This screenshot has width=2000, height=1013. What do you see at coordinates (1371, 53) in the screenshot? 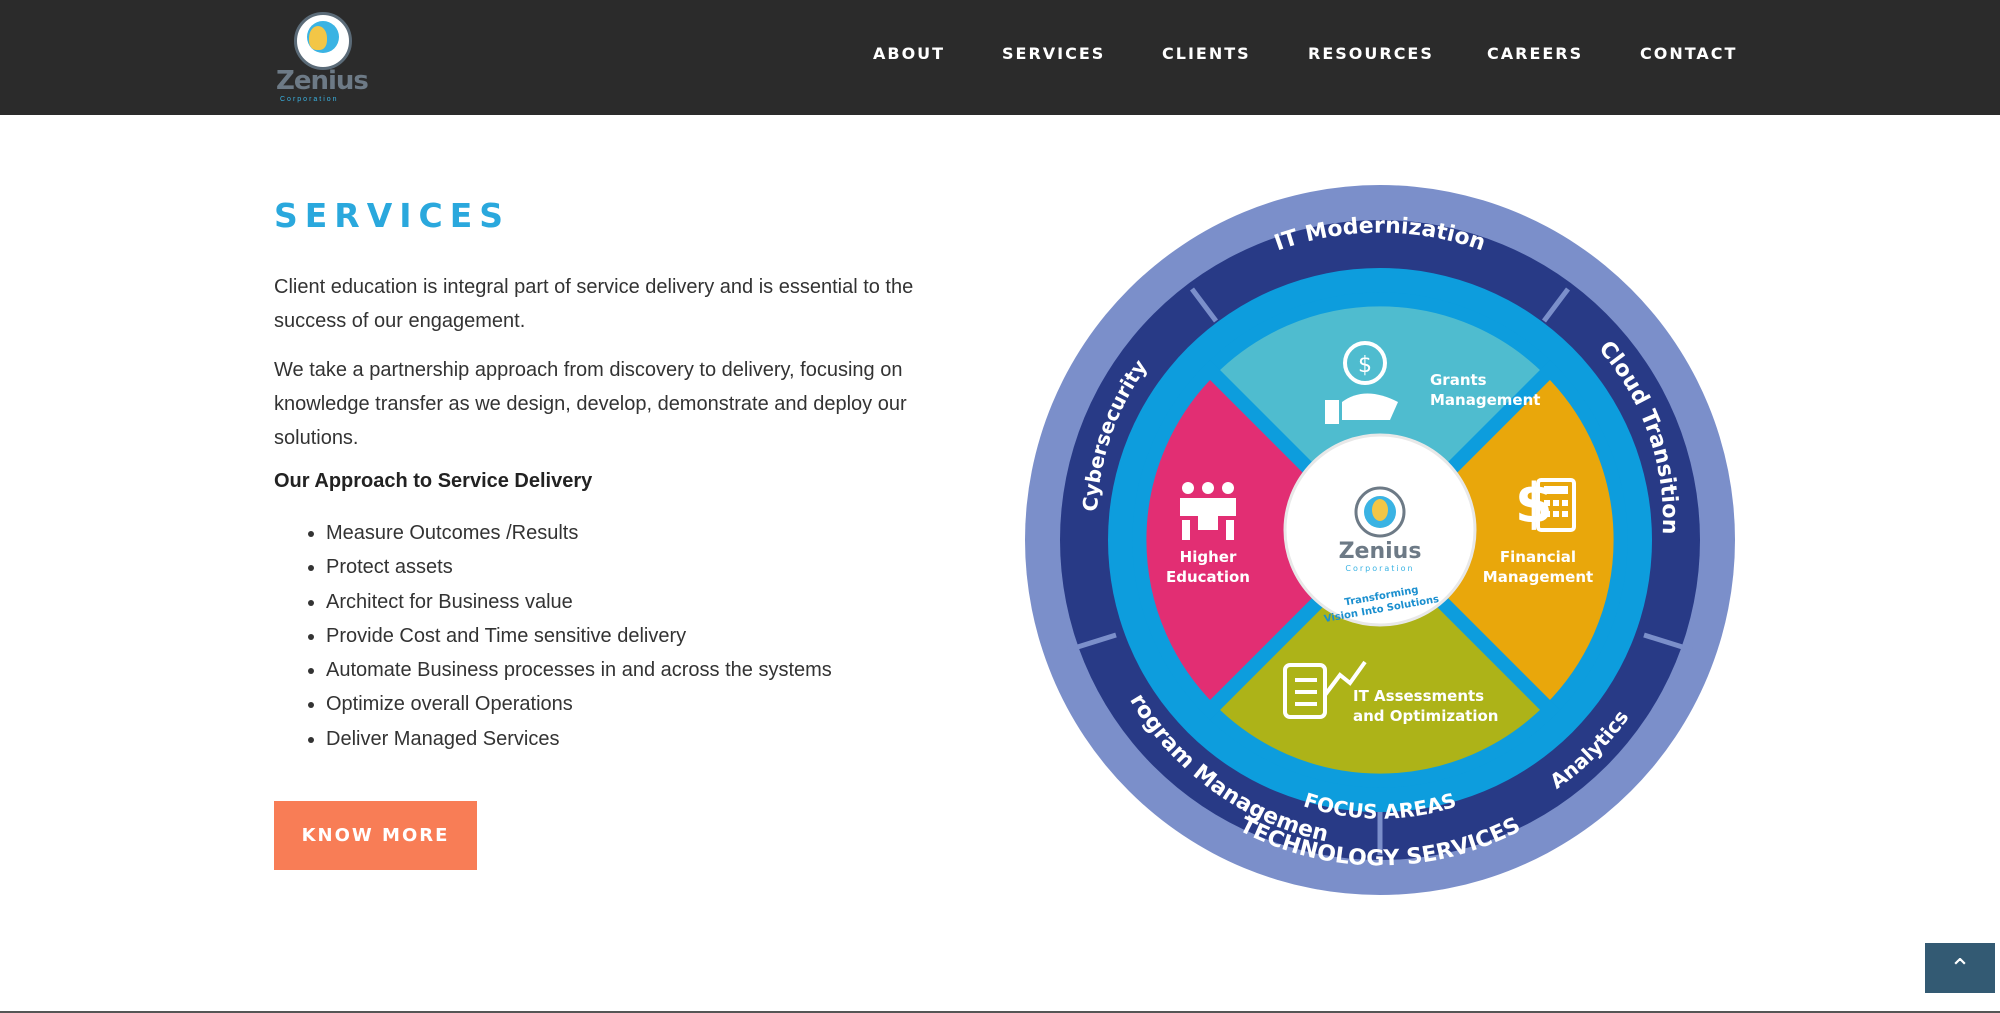
I see `nav-resources: RESOURCES` at bounding box center [1371, 53].